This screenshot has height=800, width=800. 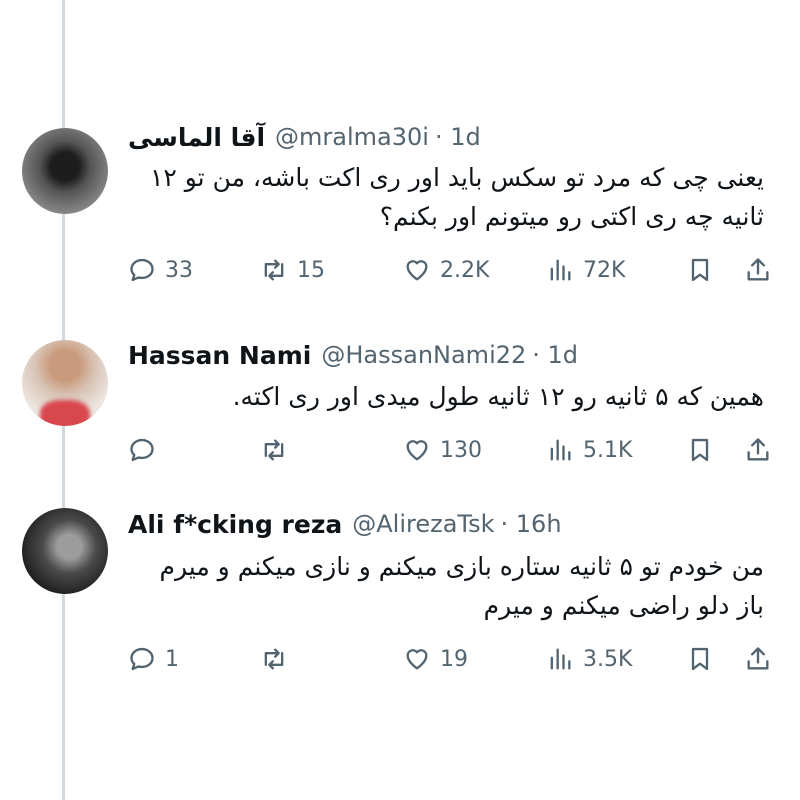 I want to click on views-button: 72K, so click(x=585, y=270).